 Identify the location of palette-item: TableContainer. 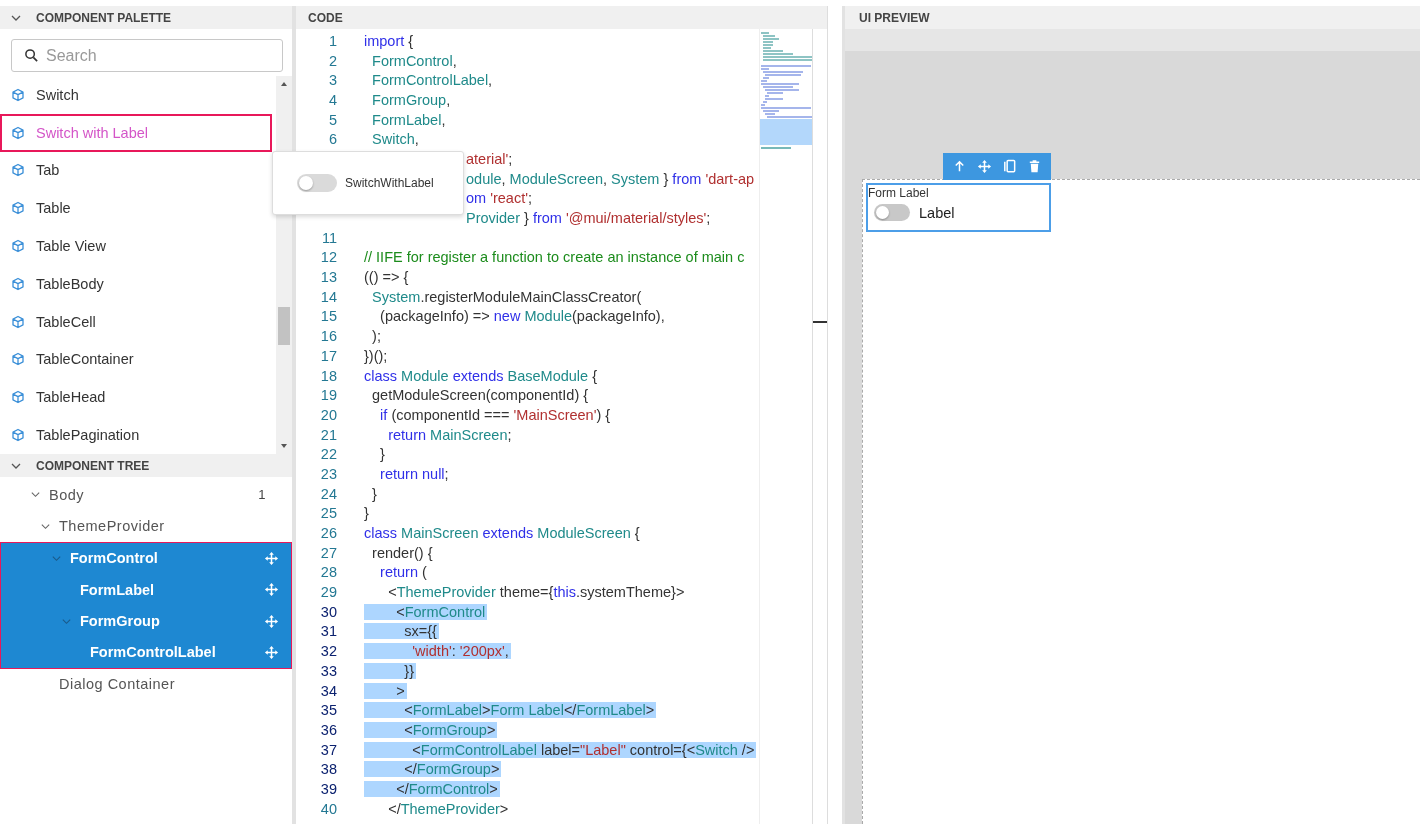
(134, 359).